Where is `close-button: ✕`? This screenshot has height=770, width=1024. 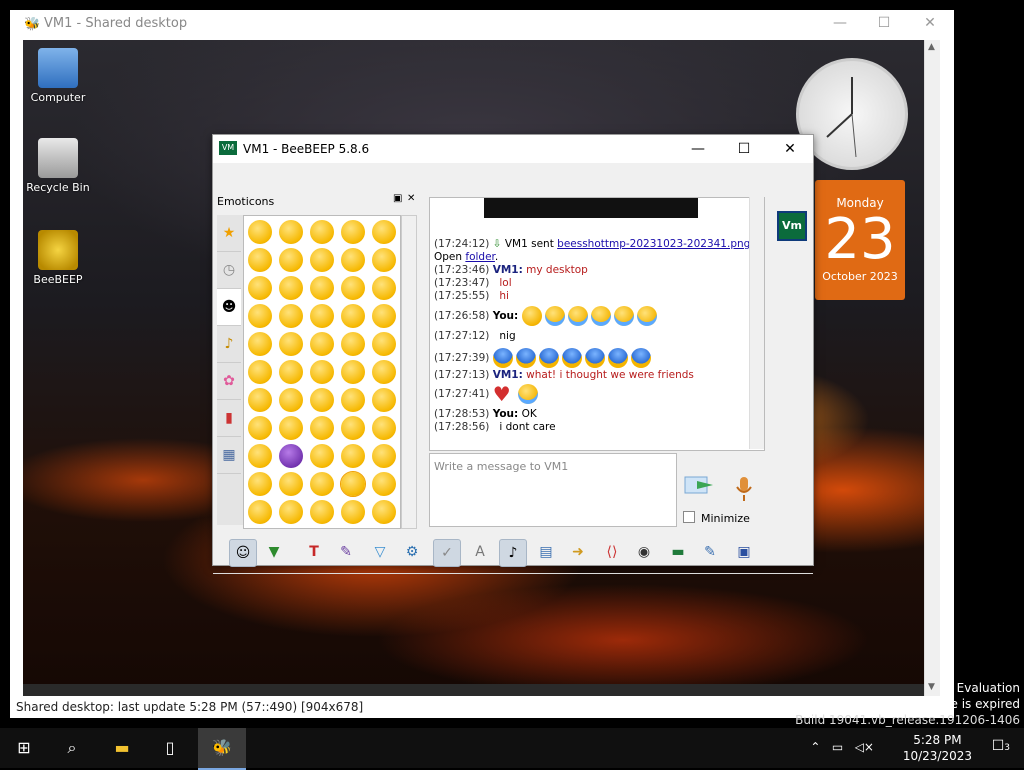
close-button: ✕ is located at coordinates (930, 23).